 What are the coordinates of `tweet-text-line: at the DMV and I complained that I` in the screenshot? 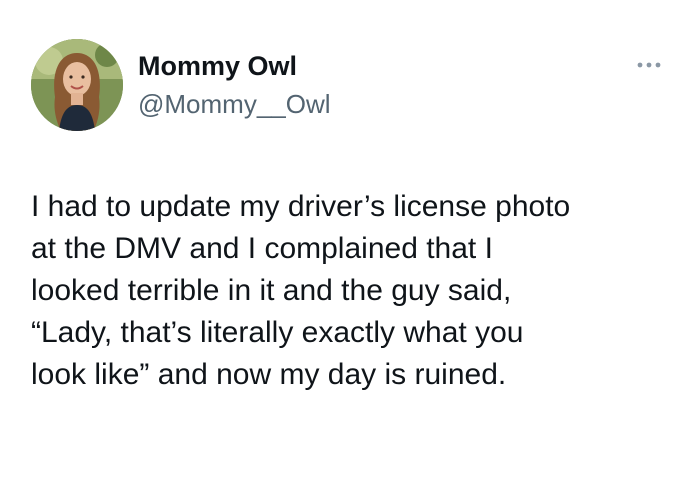 It's located at (262, 248).